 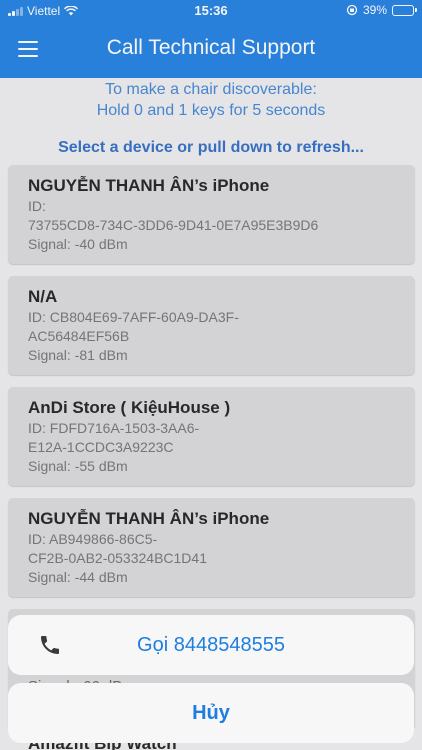 I want to click on cancel-button-label: Hủy, so click(x=211, y=712).